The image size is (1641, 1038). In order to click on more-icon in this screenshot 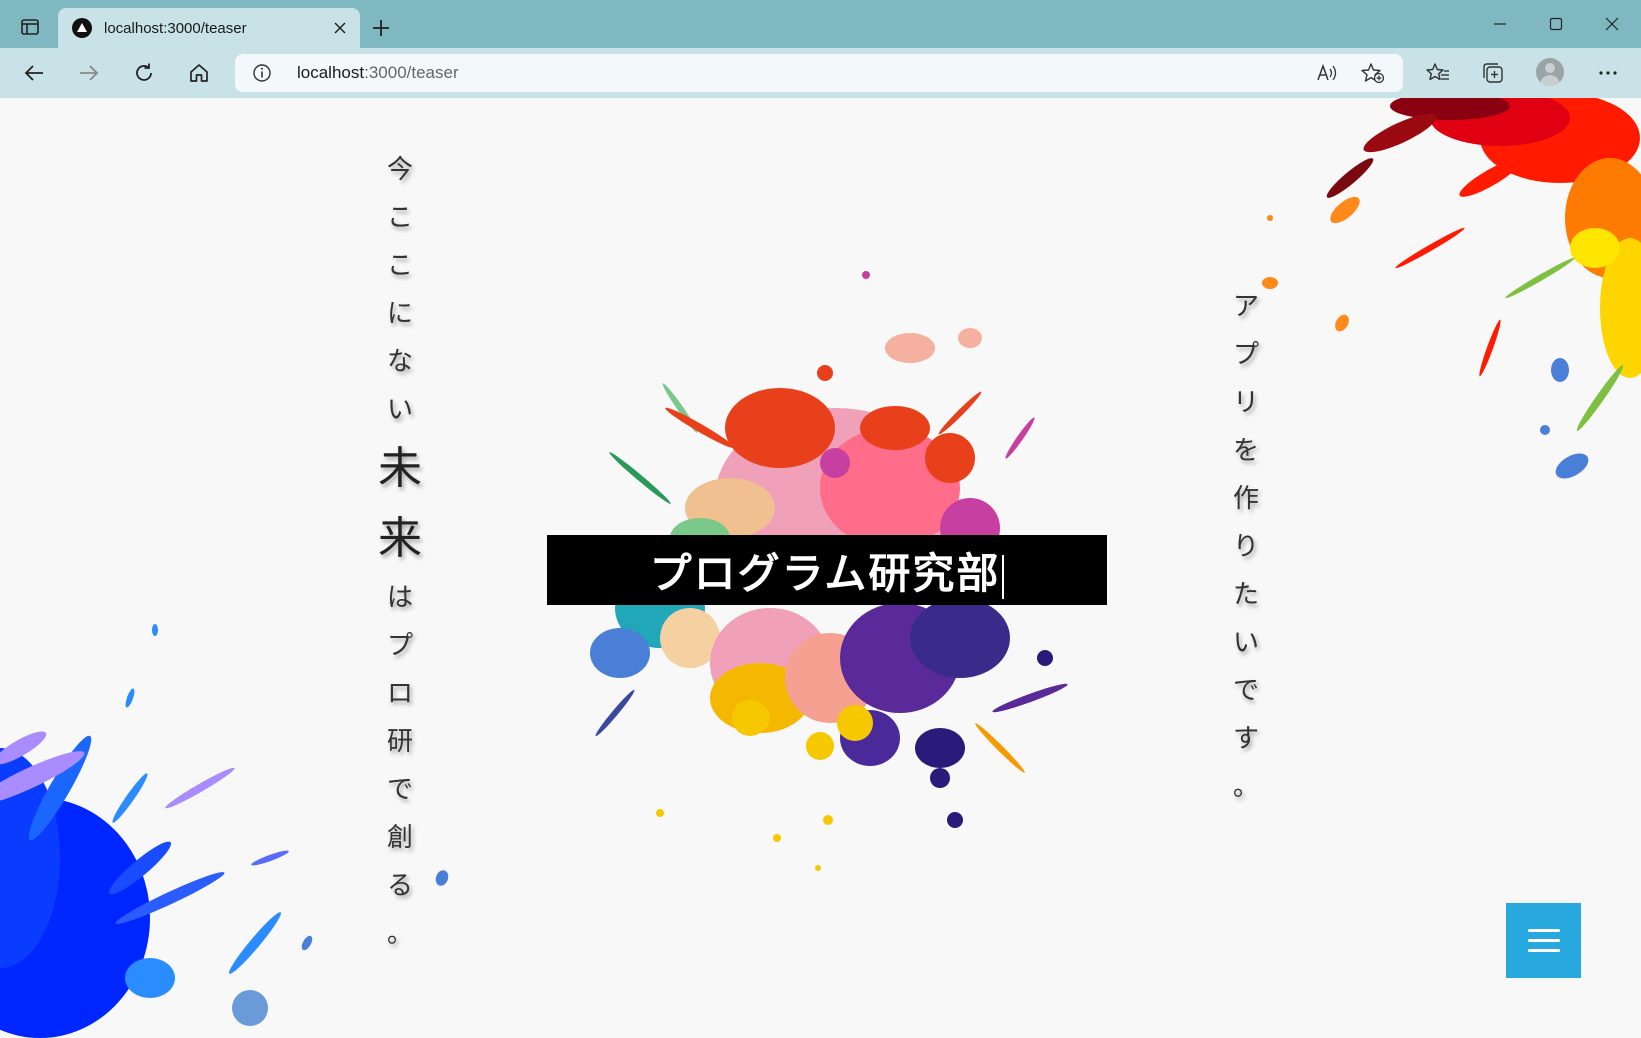, I will do `click(1608, 73)`.